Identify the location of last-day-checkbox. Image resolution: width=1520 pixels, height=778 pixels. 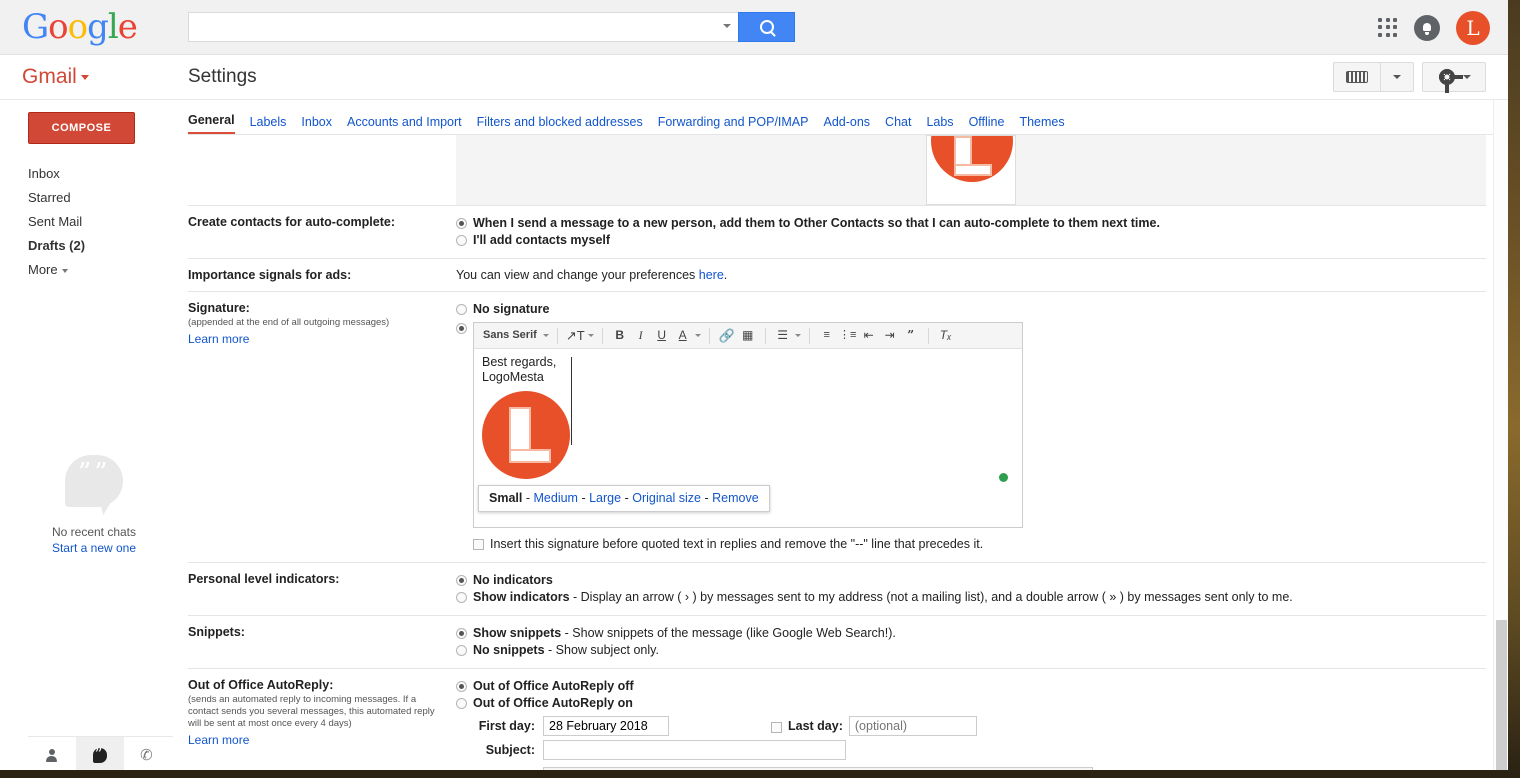
(776, 727).